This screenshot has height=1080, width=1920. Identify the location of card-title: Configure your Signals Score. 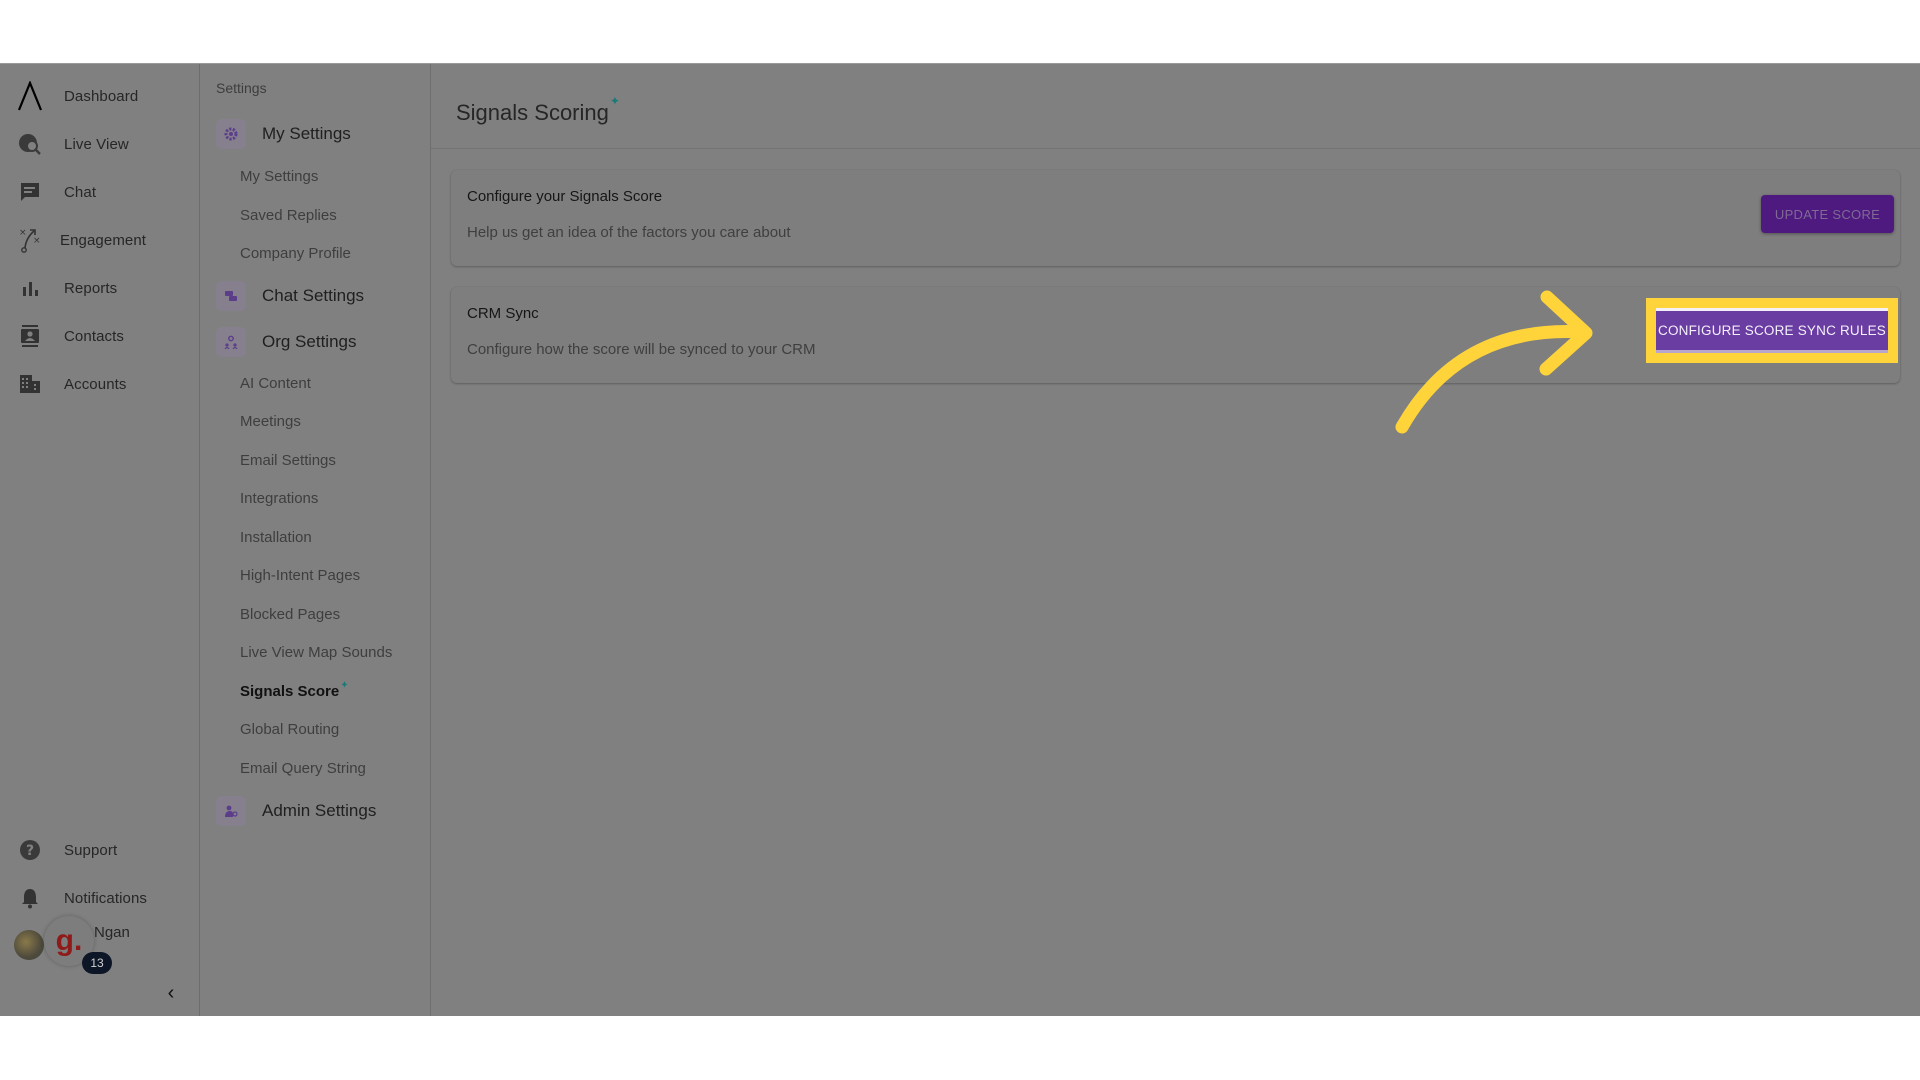
(565, 196).